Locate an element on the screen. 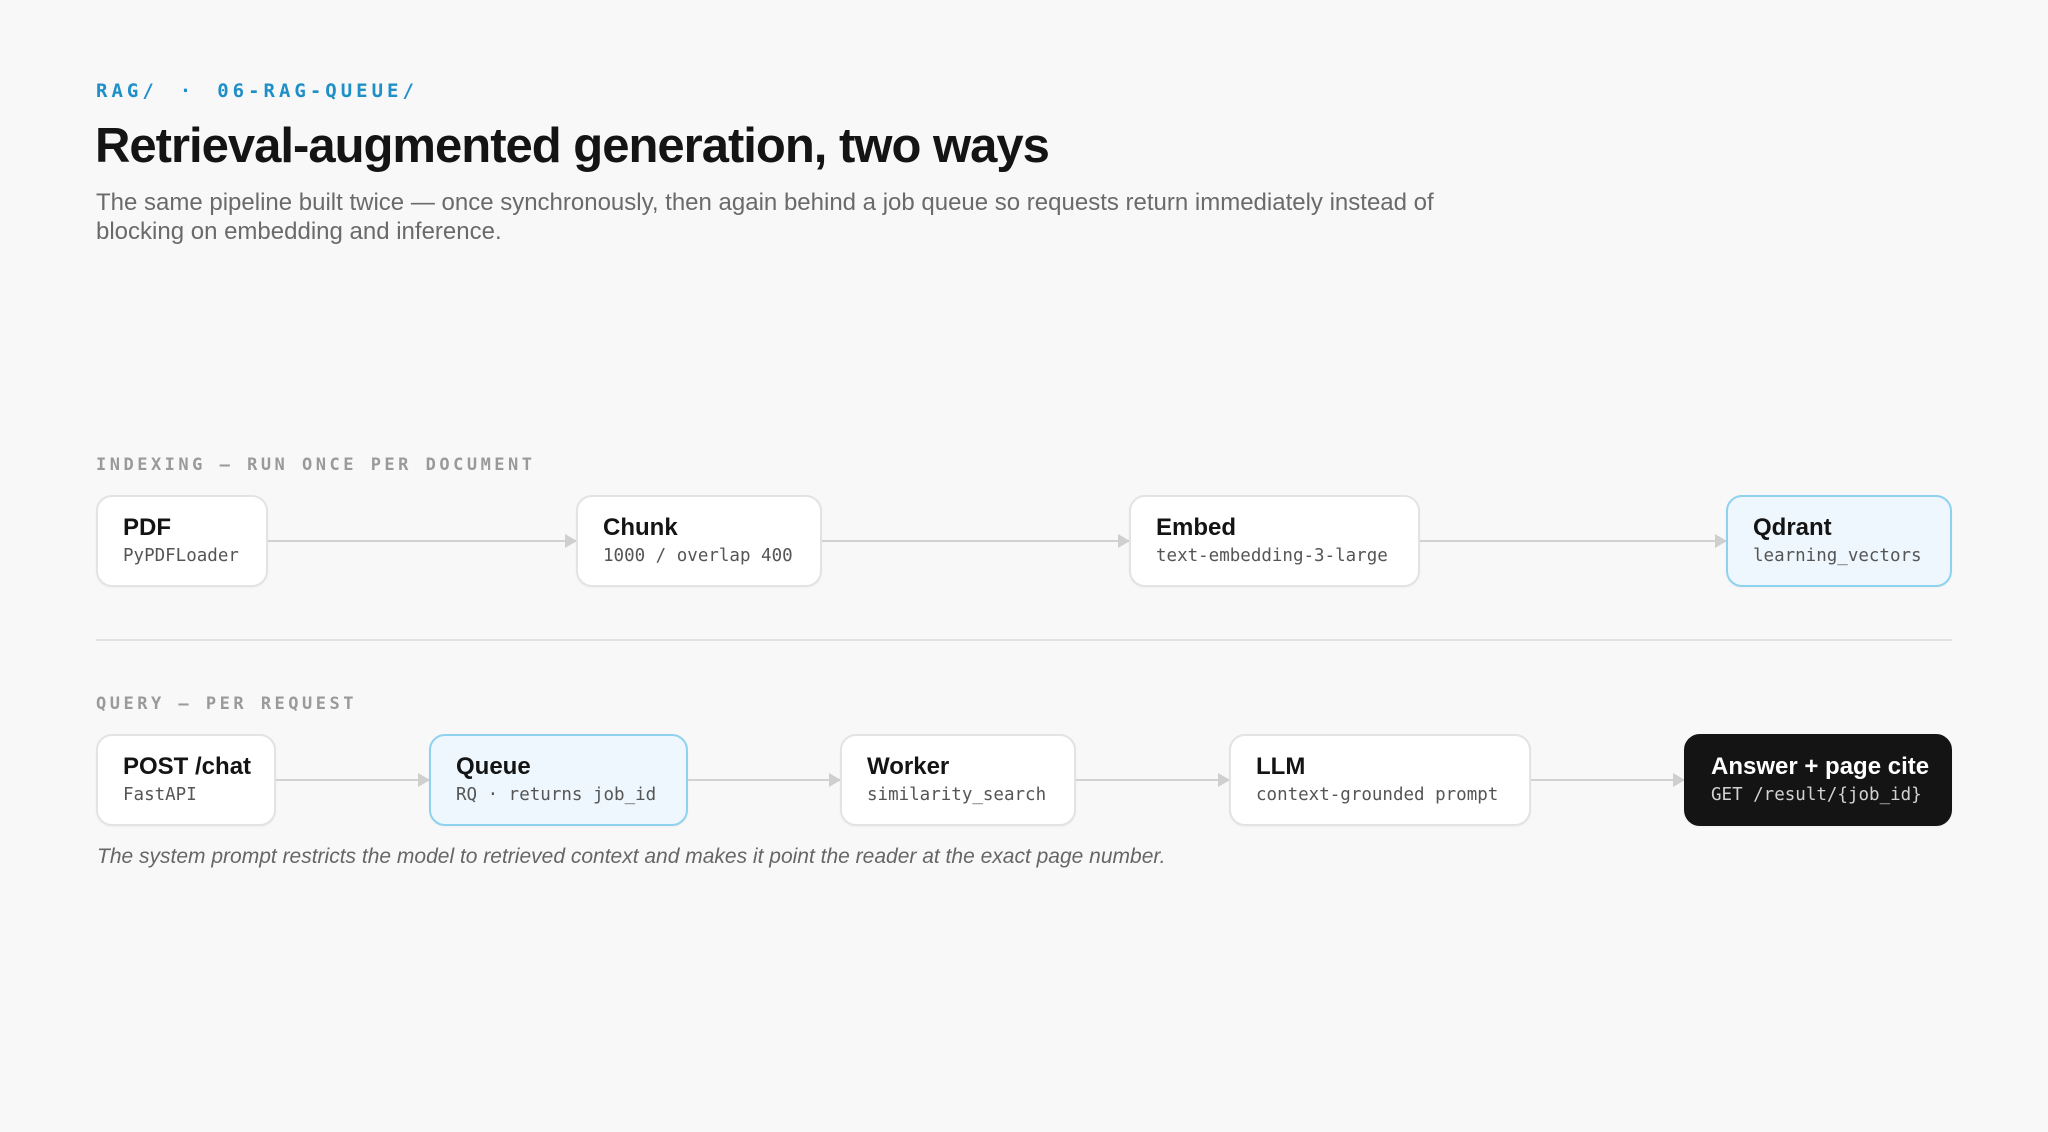 This screenshot has height=1132, width=2048. query-node-llm: LLM context-grounded prompt is located at coordinates (1380, 780).